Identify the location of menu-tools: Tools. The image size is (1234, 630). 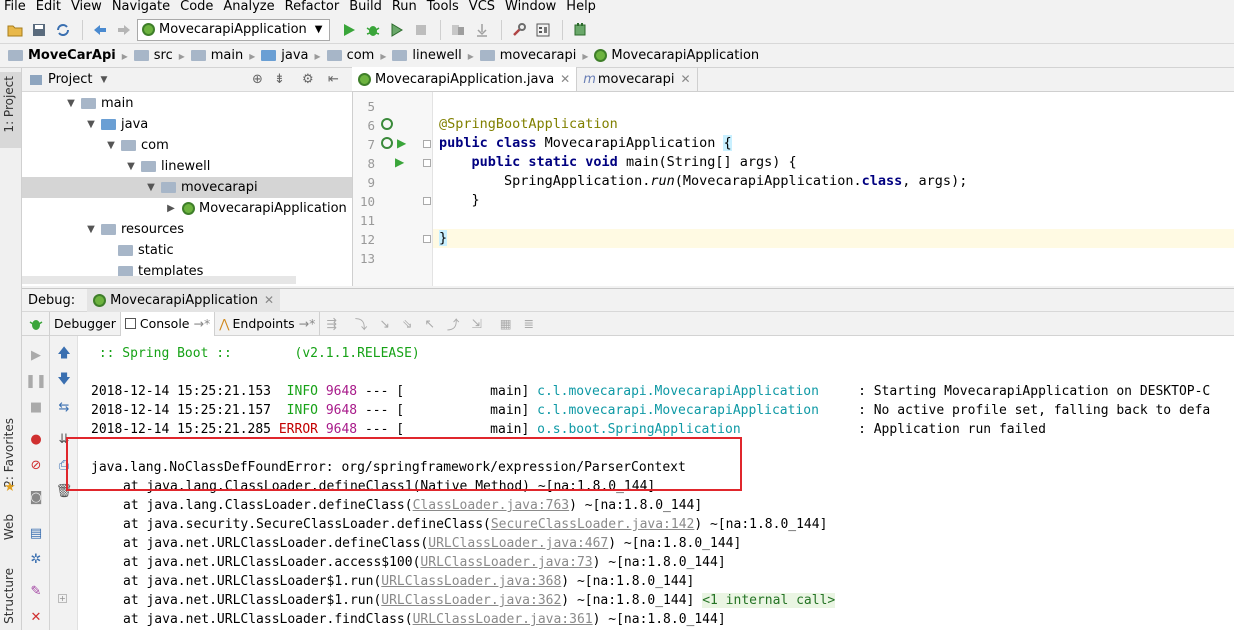
(444, 7).